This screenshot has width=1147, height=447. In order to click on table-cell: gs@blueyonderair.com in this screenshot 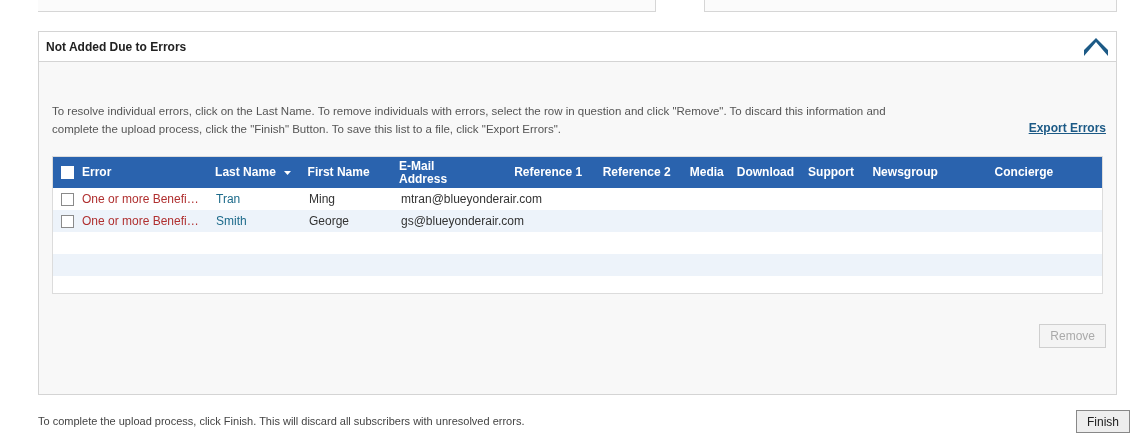, I will do `click(462, 221)`.